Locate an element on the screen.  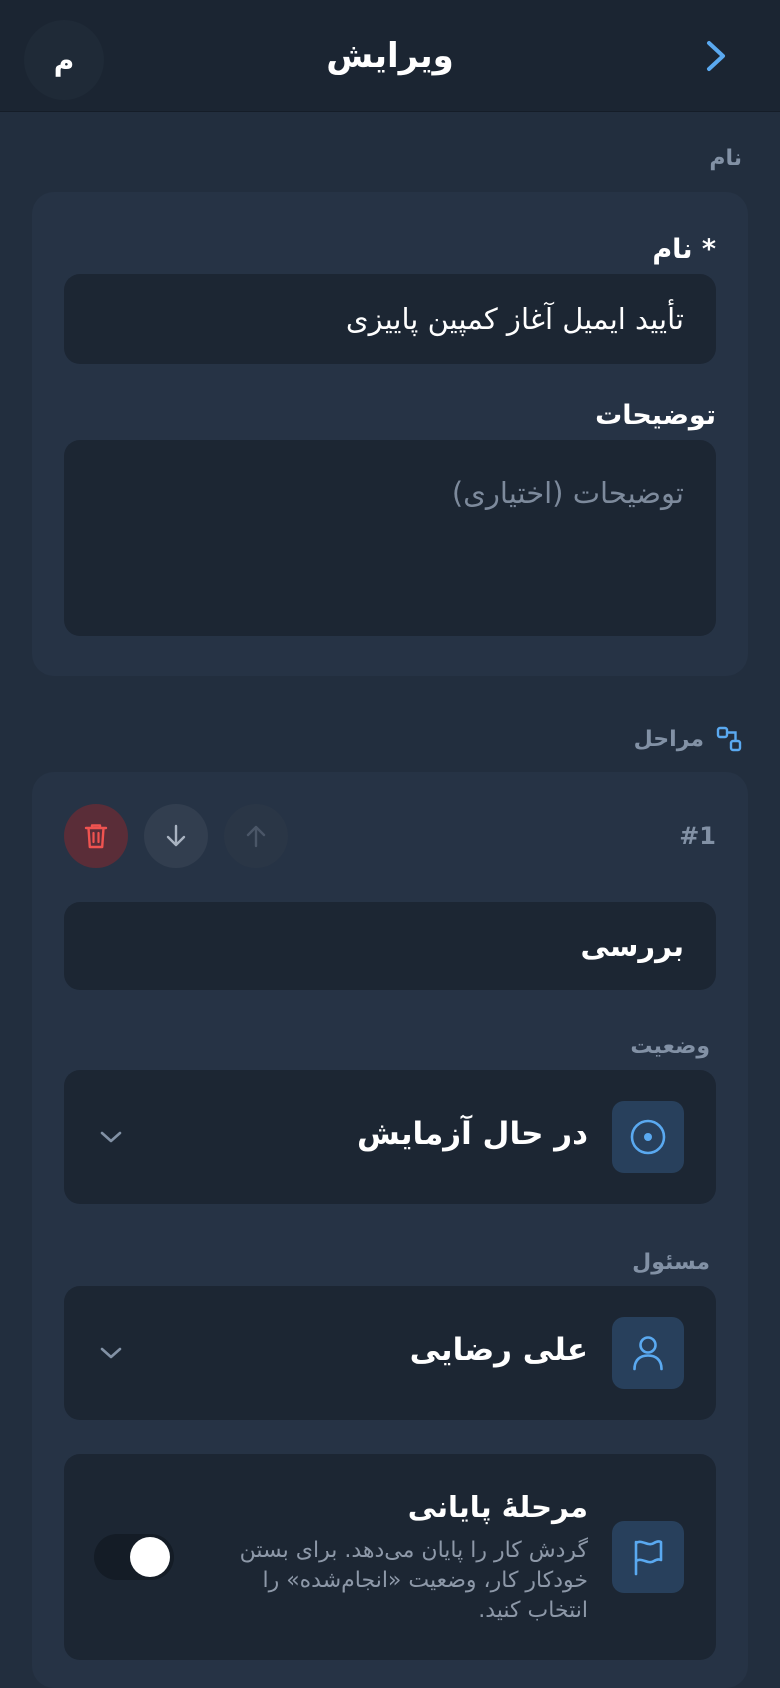
description-placeholder: توضیحات (اختیاری) is located at coordinates (567, 493).